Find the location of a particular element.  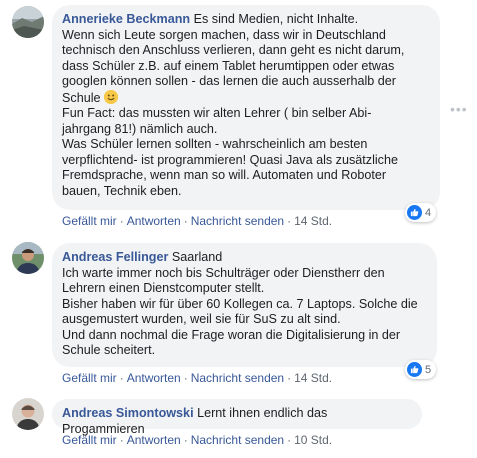

more-horizontal-icon: ••• is located at coordinates (459, 109).